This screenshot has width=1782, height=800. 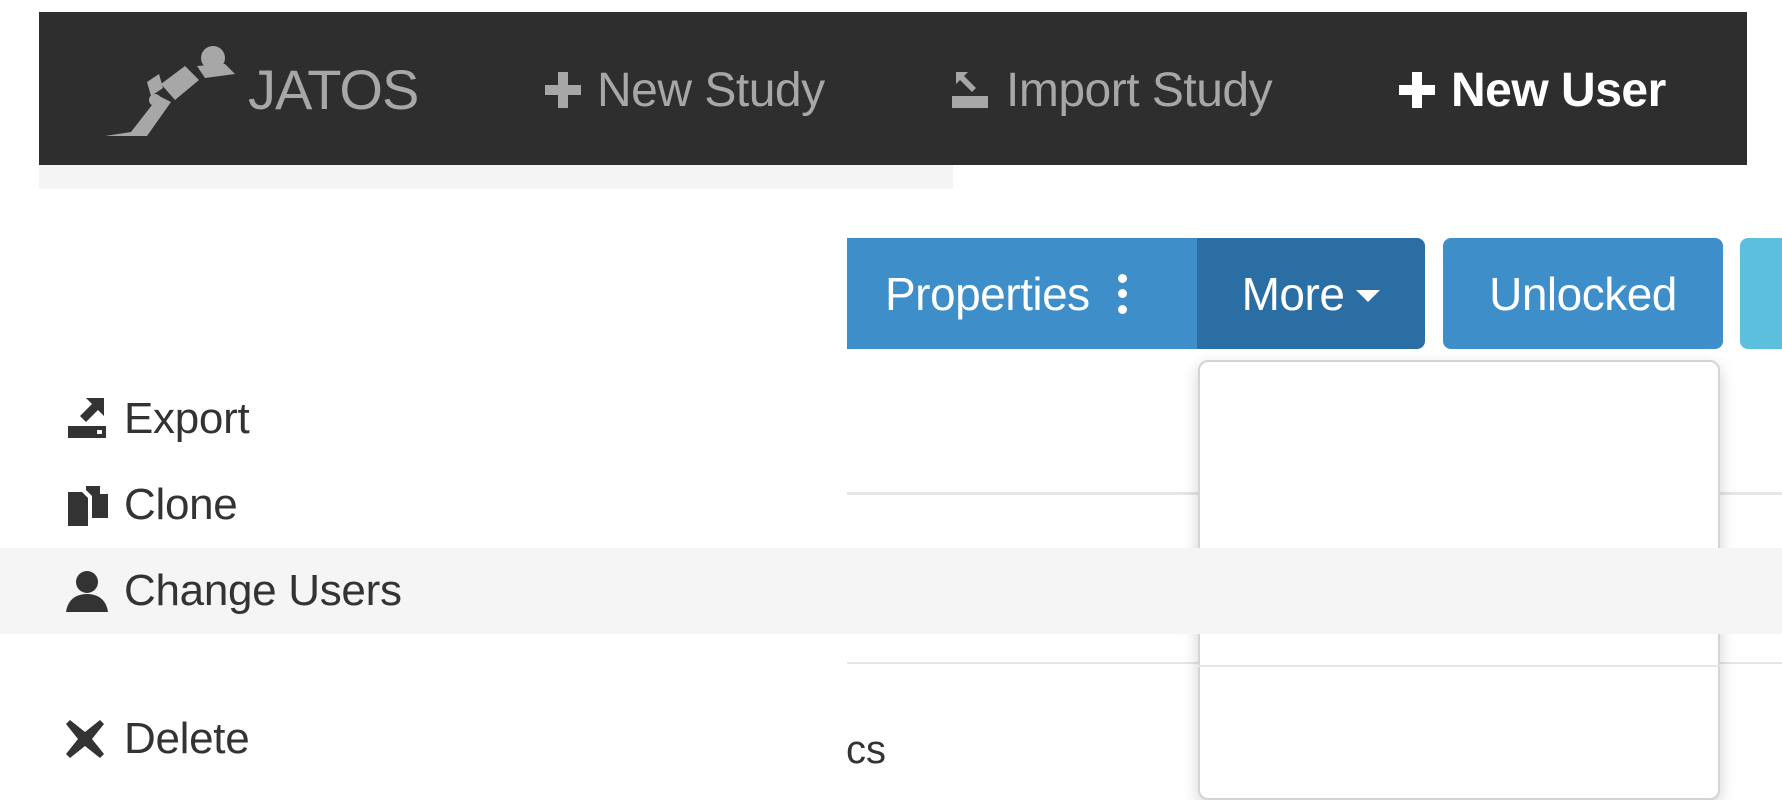 I want to click on new-user-label: New User, so click(x=1558, y=90).